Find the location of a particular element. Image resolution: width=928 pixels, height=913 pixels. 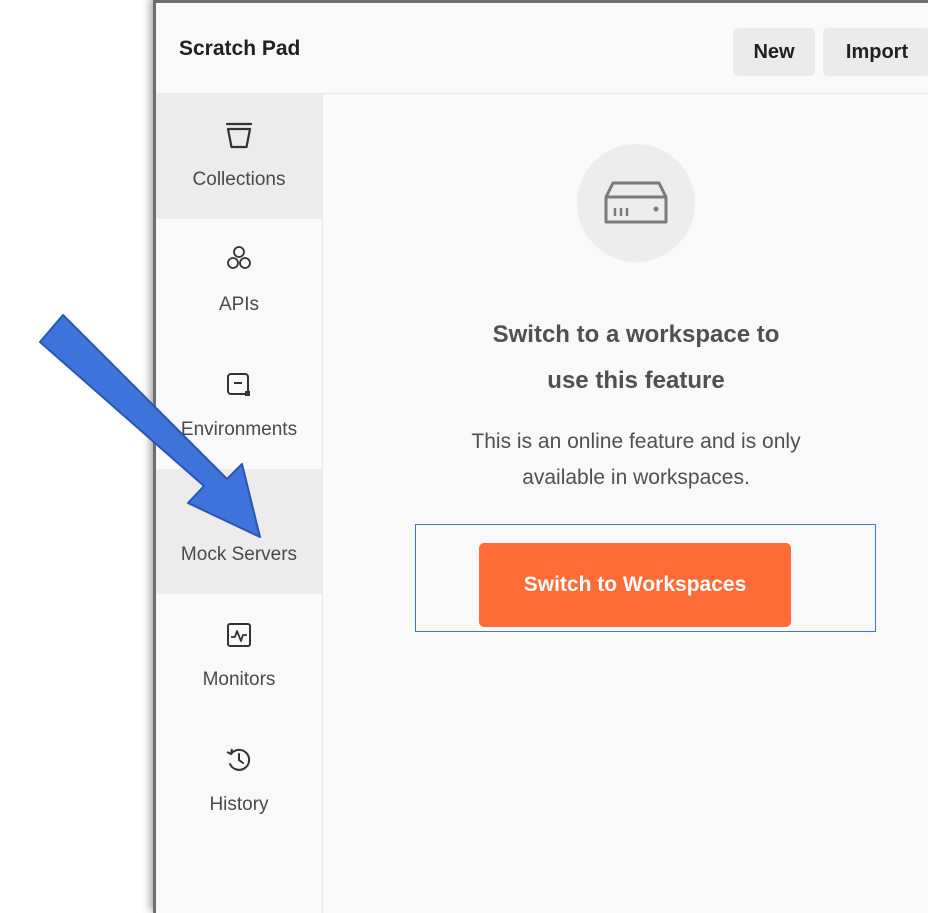

sidebar-item-label: Collections is located at coordinates (239, 179).